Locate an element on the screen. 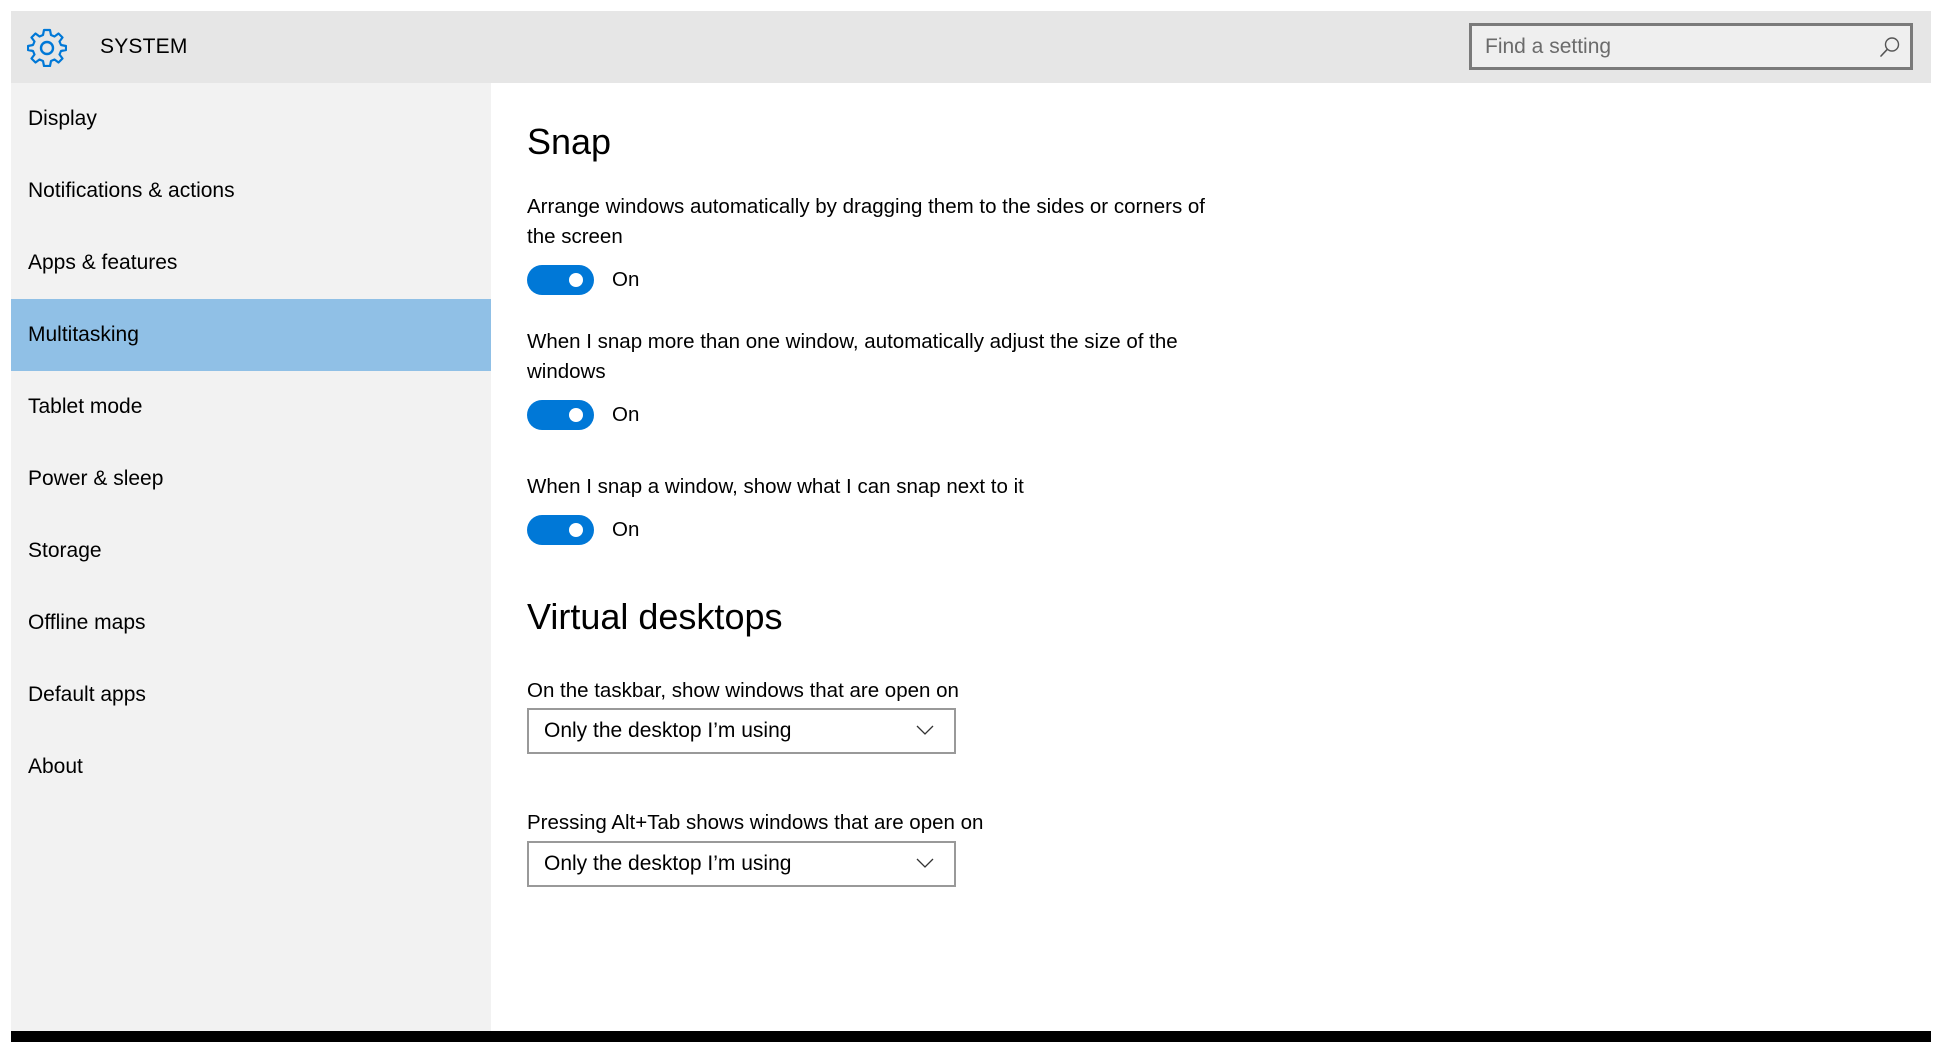 Image resolution: width=1942 pixels, height=1042 pixels. sidebar-item-label: Multitasking is located at coordinates (83, 334).